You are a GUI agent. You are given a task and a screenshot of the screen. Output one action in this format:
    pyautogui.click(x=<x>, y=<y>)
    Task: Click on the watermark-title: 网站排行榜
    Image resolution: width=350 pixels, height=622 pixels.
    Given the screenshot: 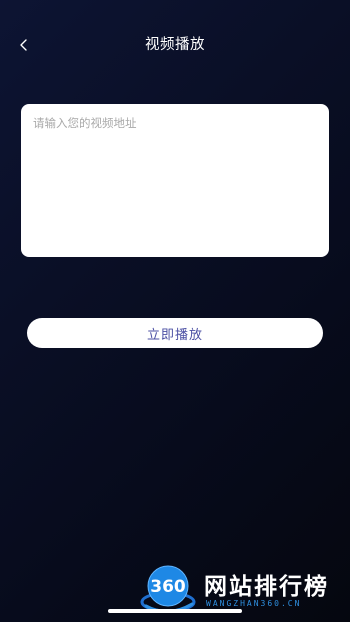 What is the action you would take?
    pyautogui.click(x=266, y=587)
    